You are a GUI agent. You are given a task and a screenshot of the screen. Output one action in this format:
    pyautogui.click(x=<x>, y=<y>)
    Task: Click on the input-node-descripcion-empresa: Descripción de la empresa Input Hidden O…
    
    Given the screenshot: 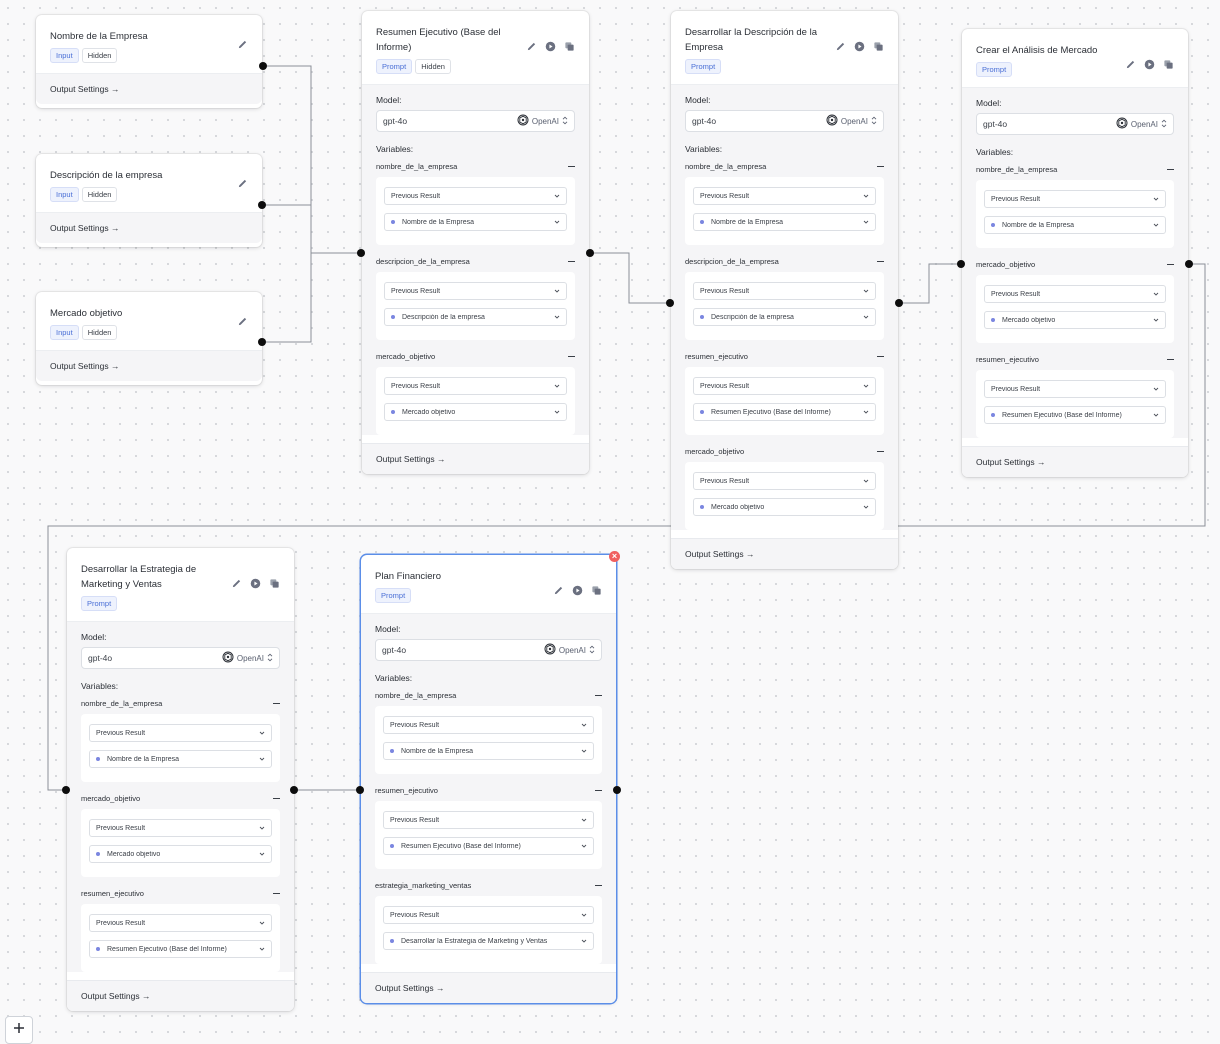 What is the action you would take?
    pyautogui.click(x=149, y=200)
    